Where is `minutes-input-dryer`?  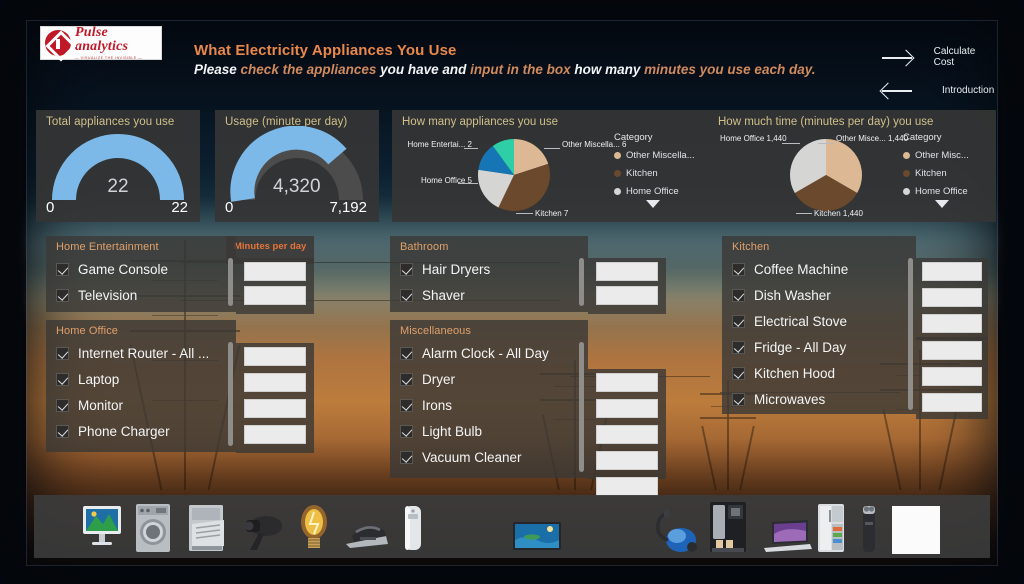 minutes-input-dryer is located at coordinates (627, 408).